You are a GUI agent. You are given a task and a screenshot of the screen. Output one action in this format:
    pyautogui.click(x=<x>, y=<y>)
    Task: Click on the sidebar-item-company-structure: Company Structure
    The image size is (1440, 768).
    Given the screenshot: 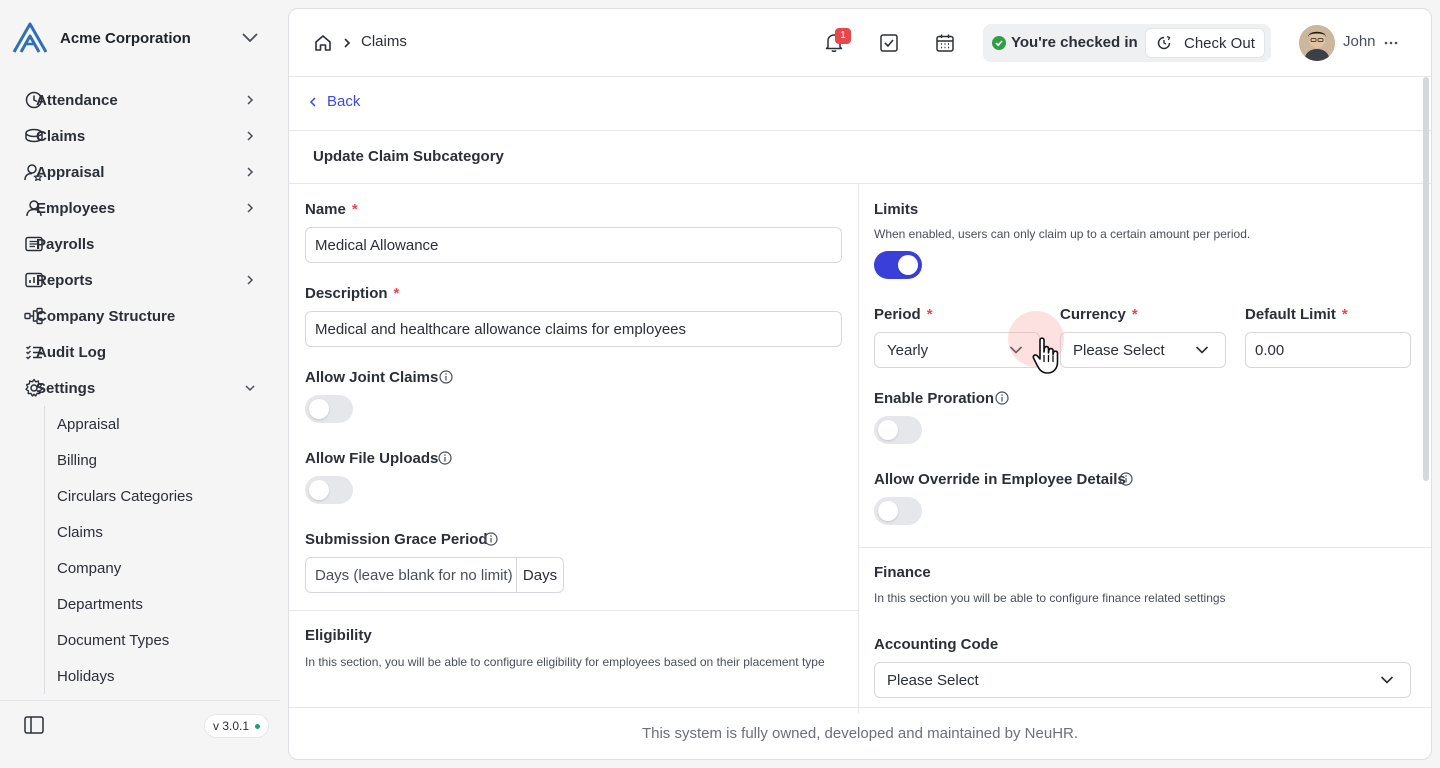 What is the action you would take?
    pyautogui.click(x=141, y=316)
    